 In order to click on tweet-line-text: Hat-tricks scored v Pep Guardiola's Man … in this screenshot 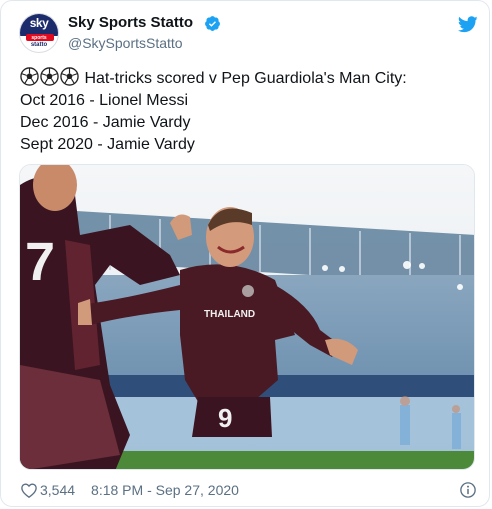, I will do `click(245, 78)`.